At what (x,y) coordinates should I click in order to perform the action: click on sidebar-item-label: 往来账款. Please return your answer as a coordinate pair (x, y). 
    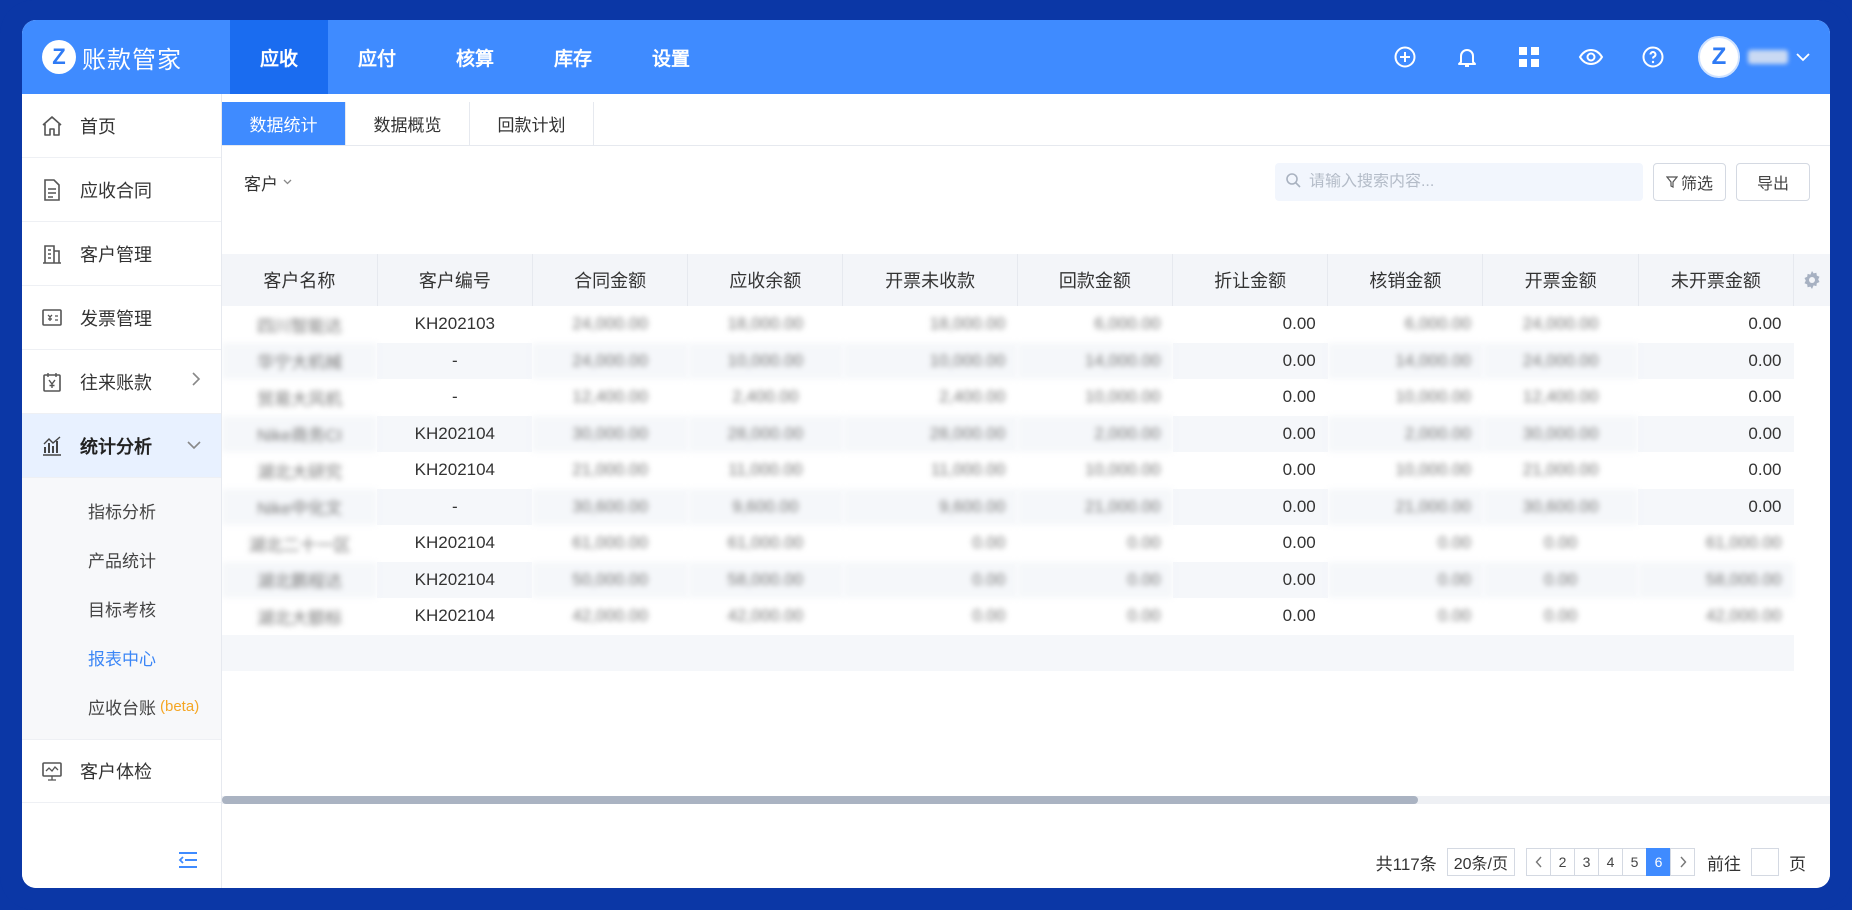
    Looking at the image, I should click on (116, 382).